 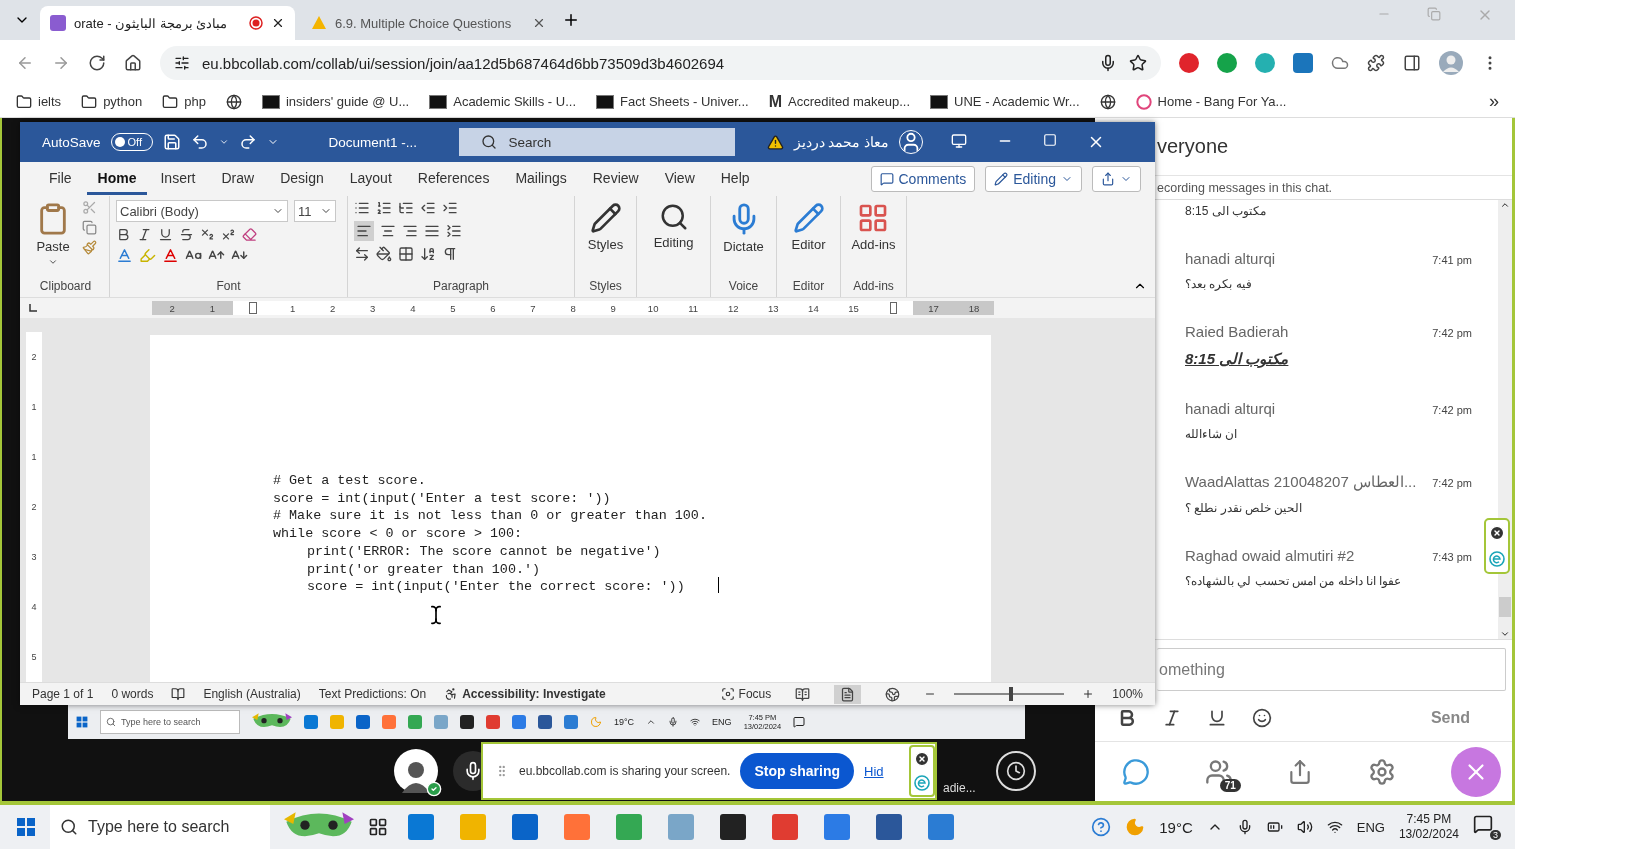 What do you see at coordinates (1412, 63) in the screenshot?
I see `side-panel-icon` at bounding box center [1412, 63].